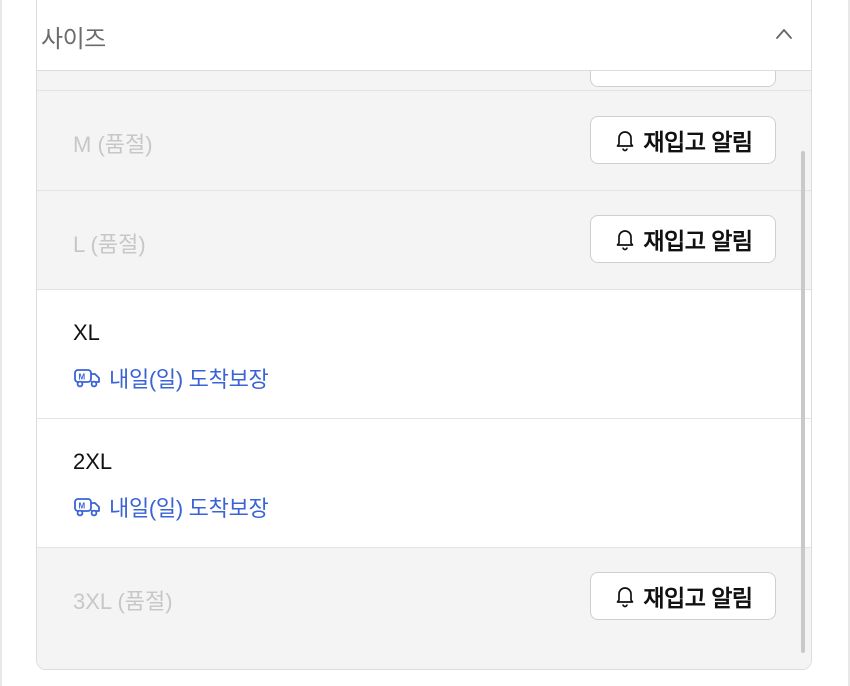 Image resolution: width=850 pixels, height=686 pixels. What do you see at coordinates (424, 240) in the screenshot?
I see `size-option-l: L (품절) 재입고 알림` at bounding box center [424, 240].